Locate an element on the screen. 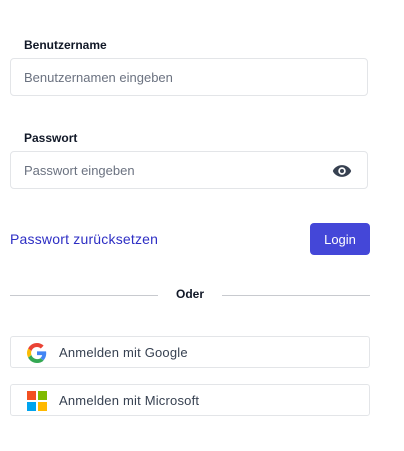 The height and width of the screenshot is (451, 404). eye-icon is located at coordinates (342, 171).